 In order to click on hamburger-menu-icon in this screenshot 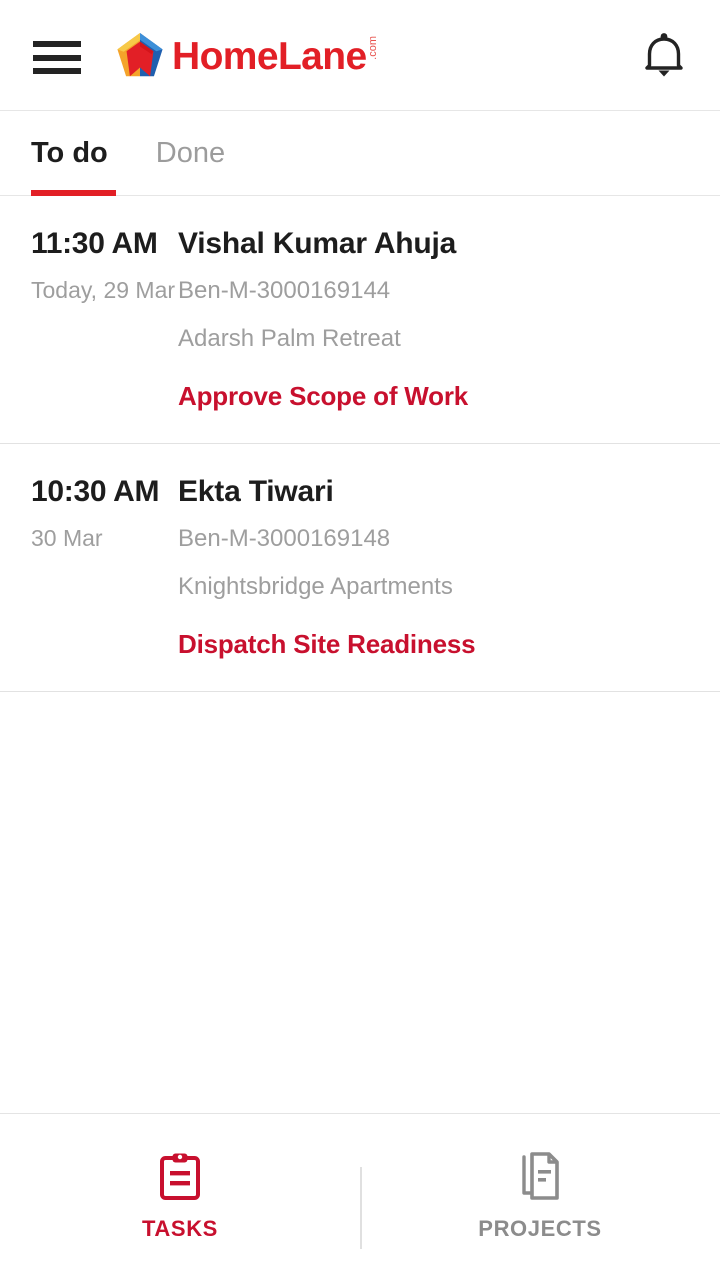, I will do `click(57, 57)`.